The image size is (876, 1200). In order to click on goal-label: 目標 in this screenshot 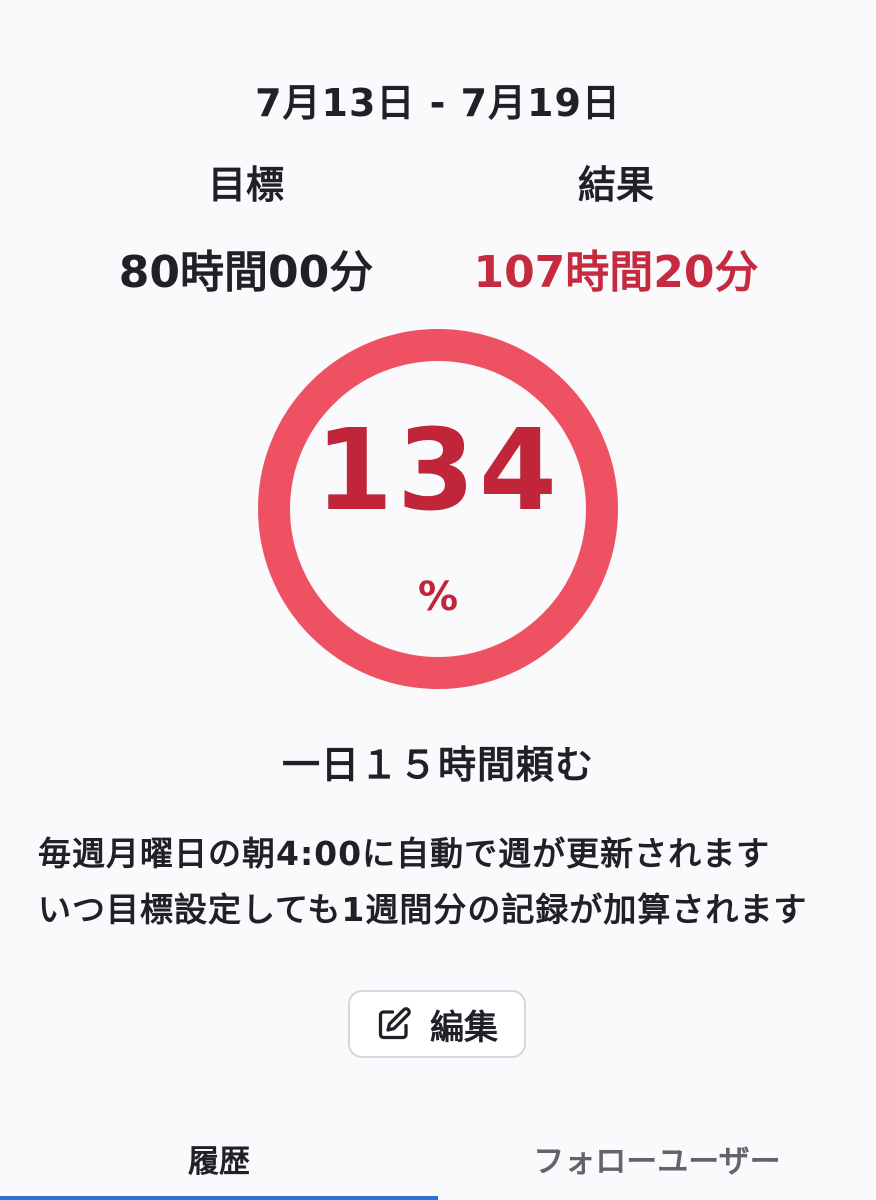, I will do `click(245, 185)`.